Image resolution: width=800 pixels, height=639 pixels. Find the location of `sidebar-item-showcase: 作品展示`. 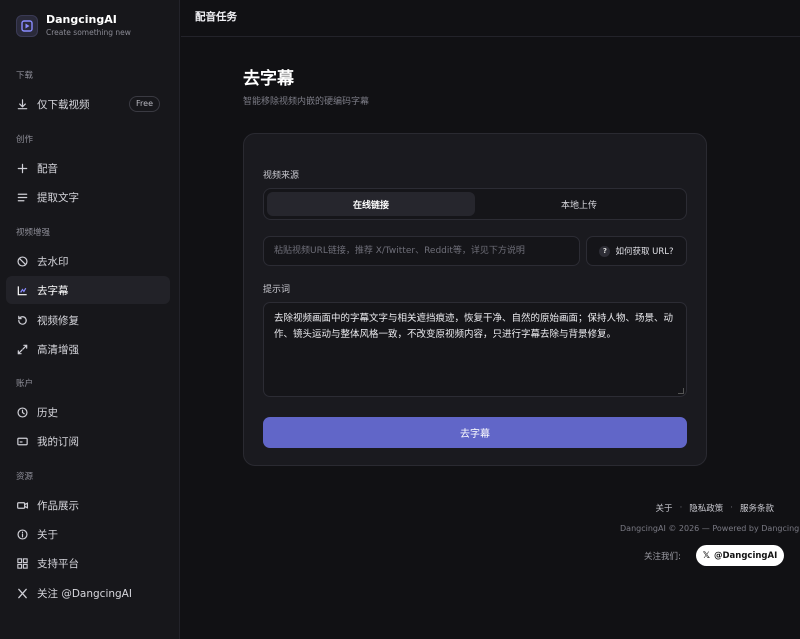

sidebar-item-showcase: 作品展示 is located at coordinates (88, 505).